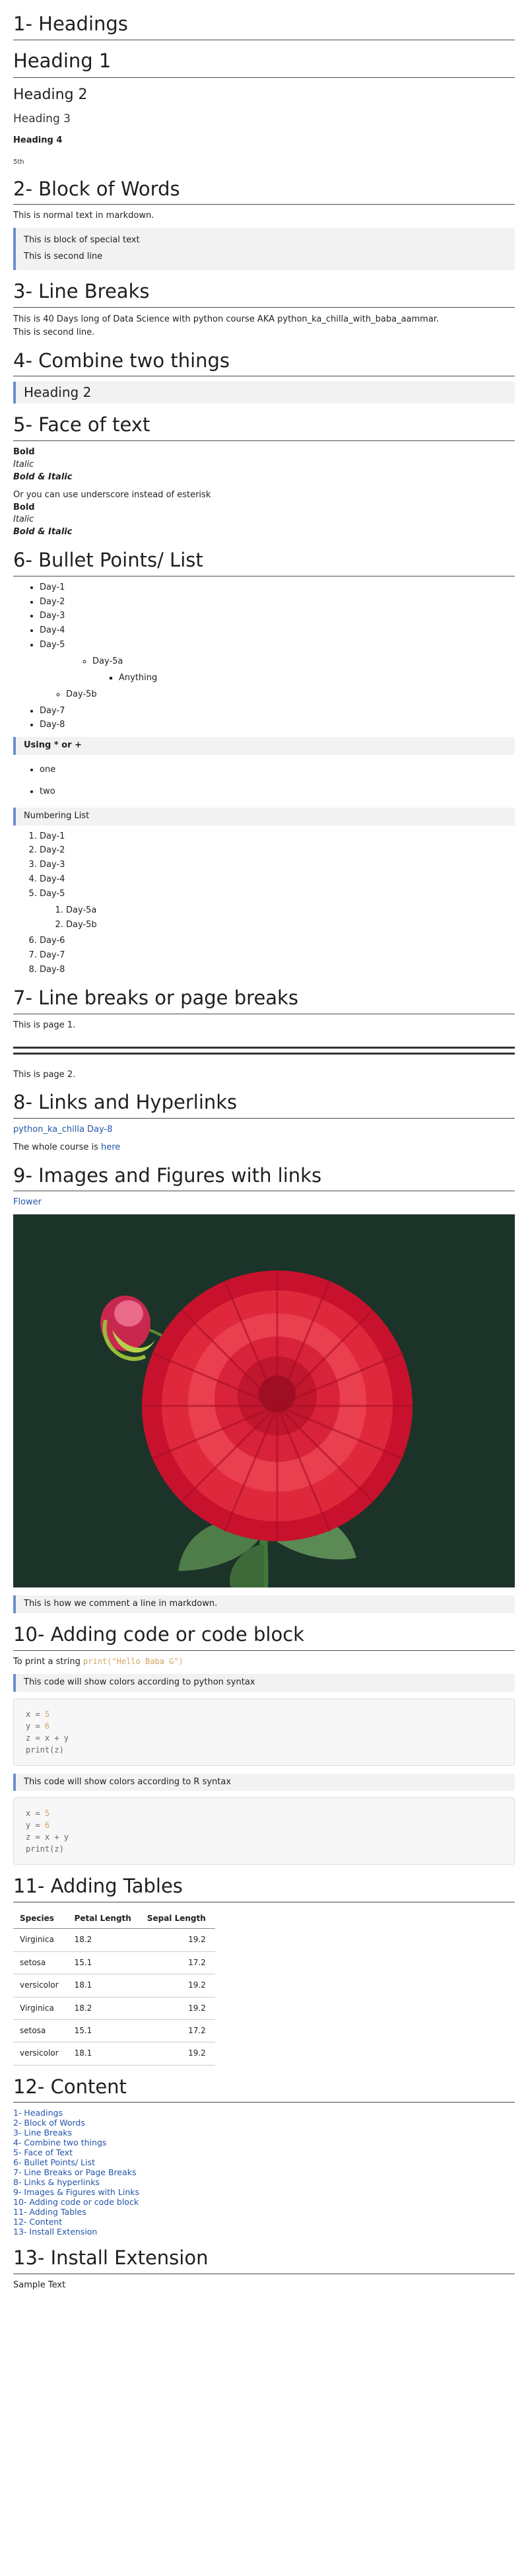 The width and height of the screenshot is (528, 2576). I want to click on paragraph: To print a string print("Hello Baba G"), so click(264, 1662).